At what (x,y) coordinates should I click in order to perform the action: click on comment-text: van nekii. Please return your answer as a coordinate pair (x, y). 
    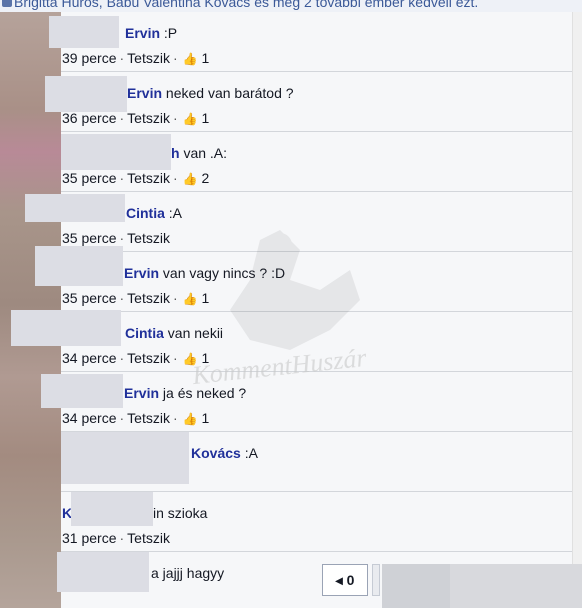
    Looking at the image, I should click on (193, 333).